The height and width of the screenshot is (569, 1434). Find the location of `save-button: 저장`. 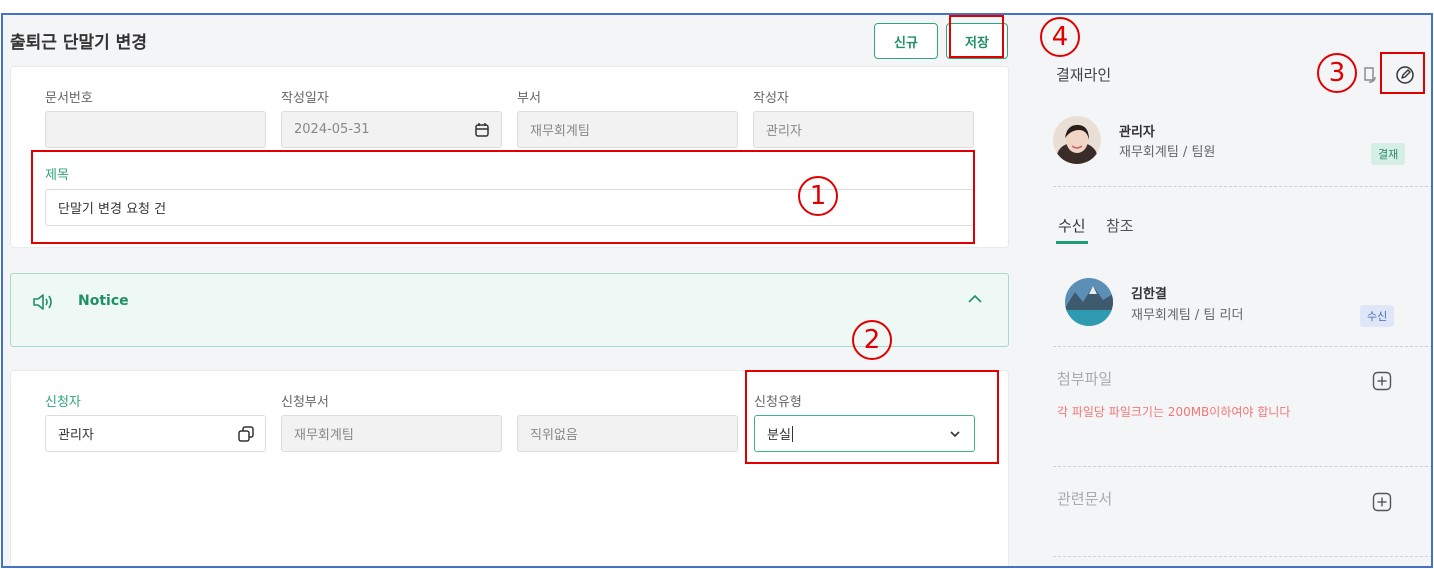

save-button: 저장 is located at coordinates (977, 41).